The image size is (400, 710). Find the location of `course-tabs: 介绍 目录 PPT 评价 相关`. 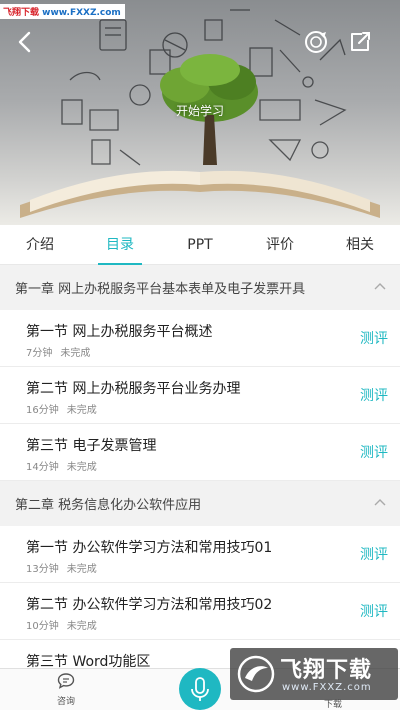

course-tabs: 介绍 目录 PPT 评价 相关 is located at coordinates (200, 245).